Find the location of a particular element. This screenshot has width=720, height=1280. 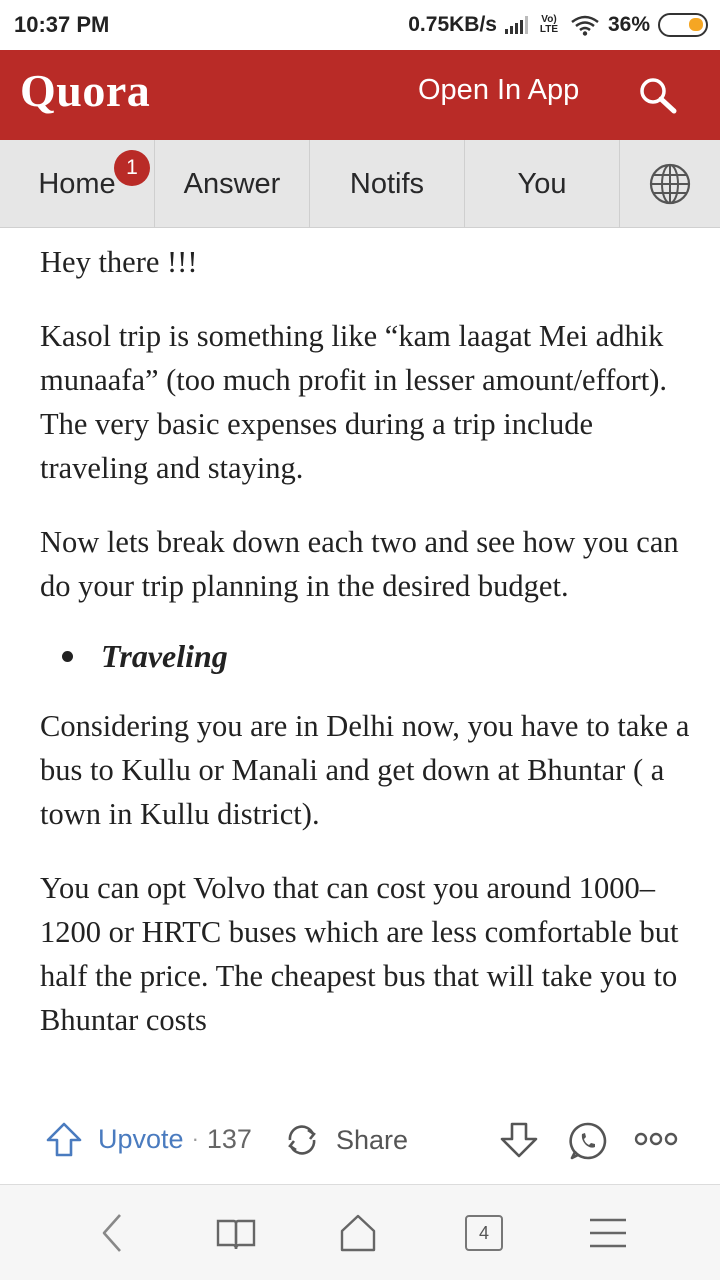

downvote-icon is located at coordinates (519, 1140).